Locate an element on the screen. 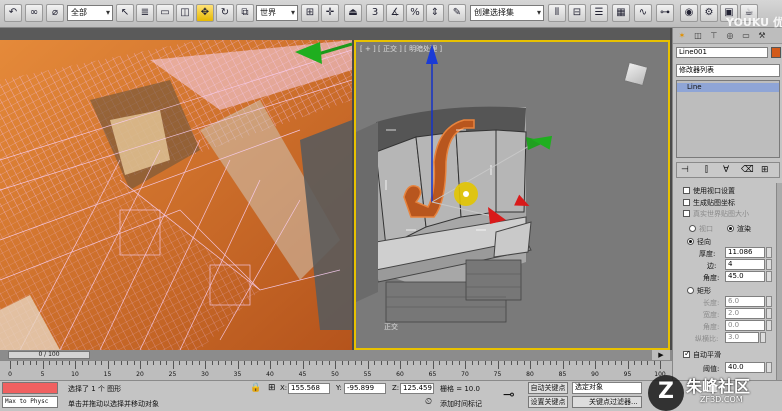 The image size is (782, 411). create-tab-icon: ✶ is located at coordinates (682, 36).